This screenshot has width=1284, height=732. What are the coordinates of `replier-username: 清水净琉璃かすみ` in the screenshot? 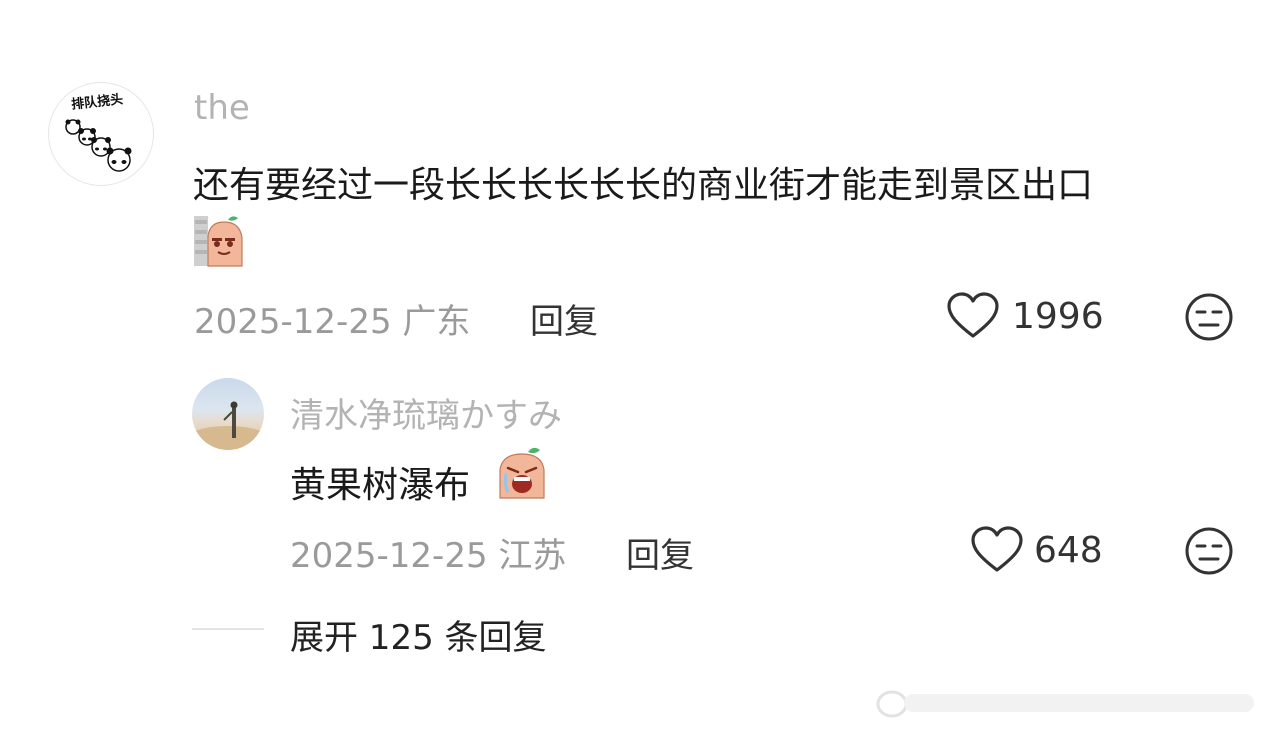 It's located at (426, 412).